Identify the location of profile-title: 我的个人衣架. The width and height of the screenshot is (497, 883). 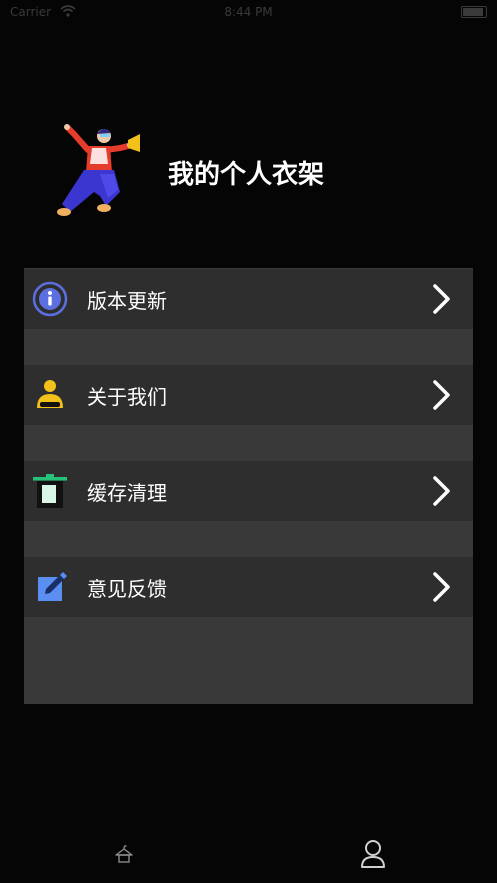
(246, 175).